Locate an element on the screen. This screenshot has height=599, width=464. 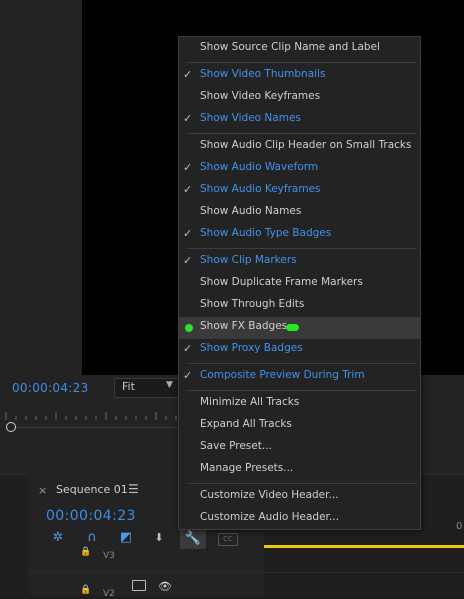
menu-item-show-audio-keyframes: ✓ Show Audio Keyframes is located at coordinates (299, 191).